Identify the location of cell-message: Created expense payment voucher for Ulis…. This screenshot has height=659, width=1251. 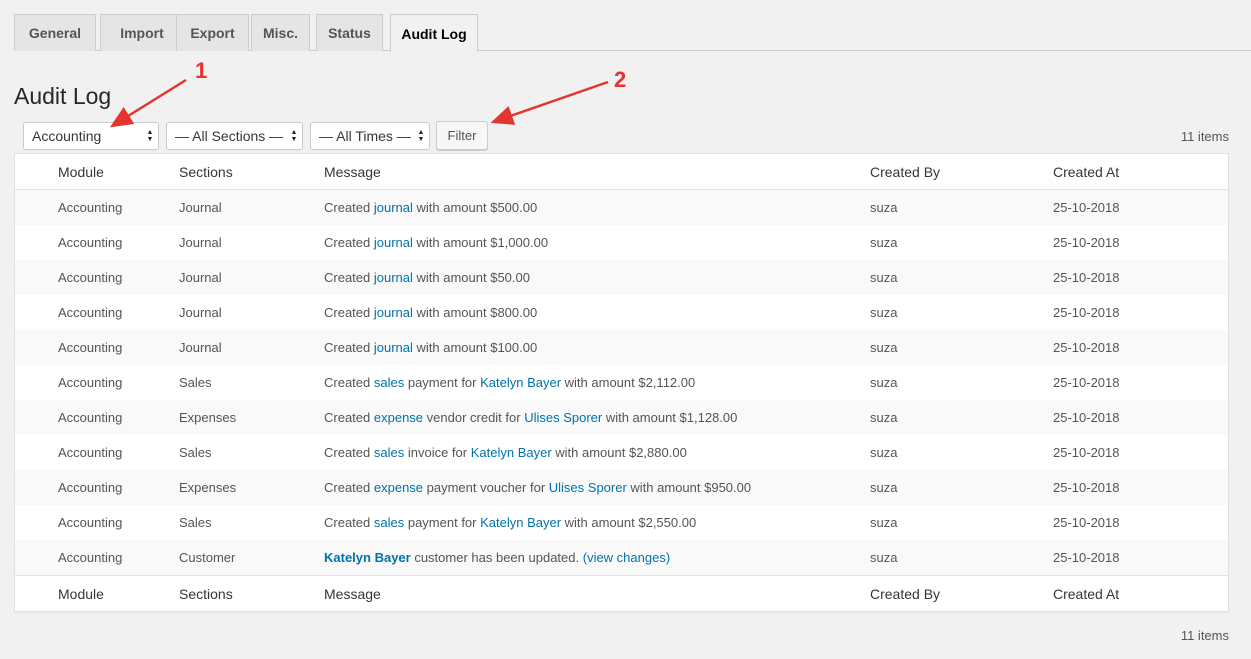
(537, 487).